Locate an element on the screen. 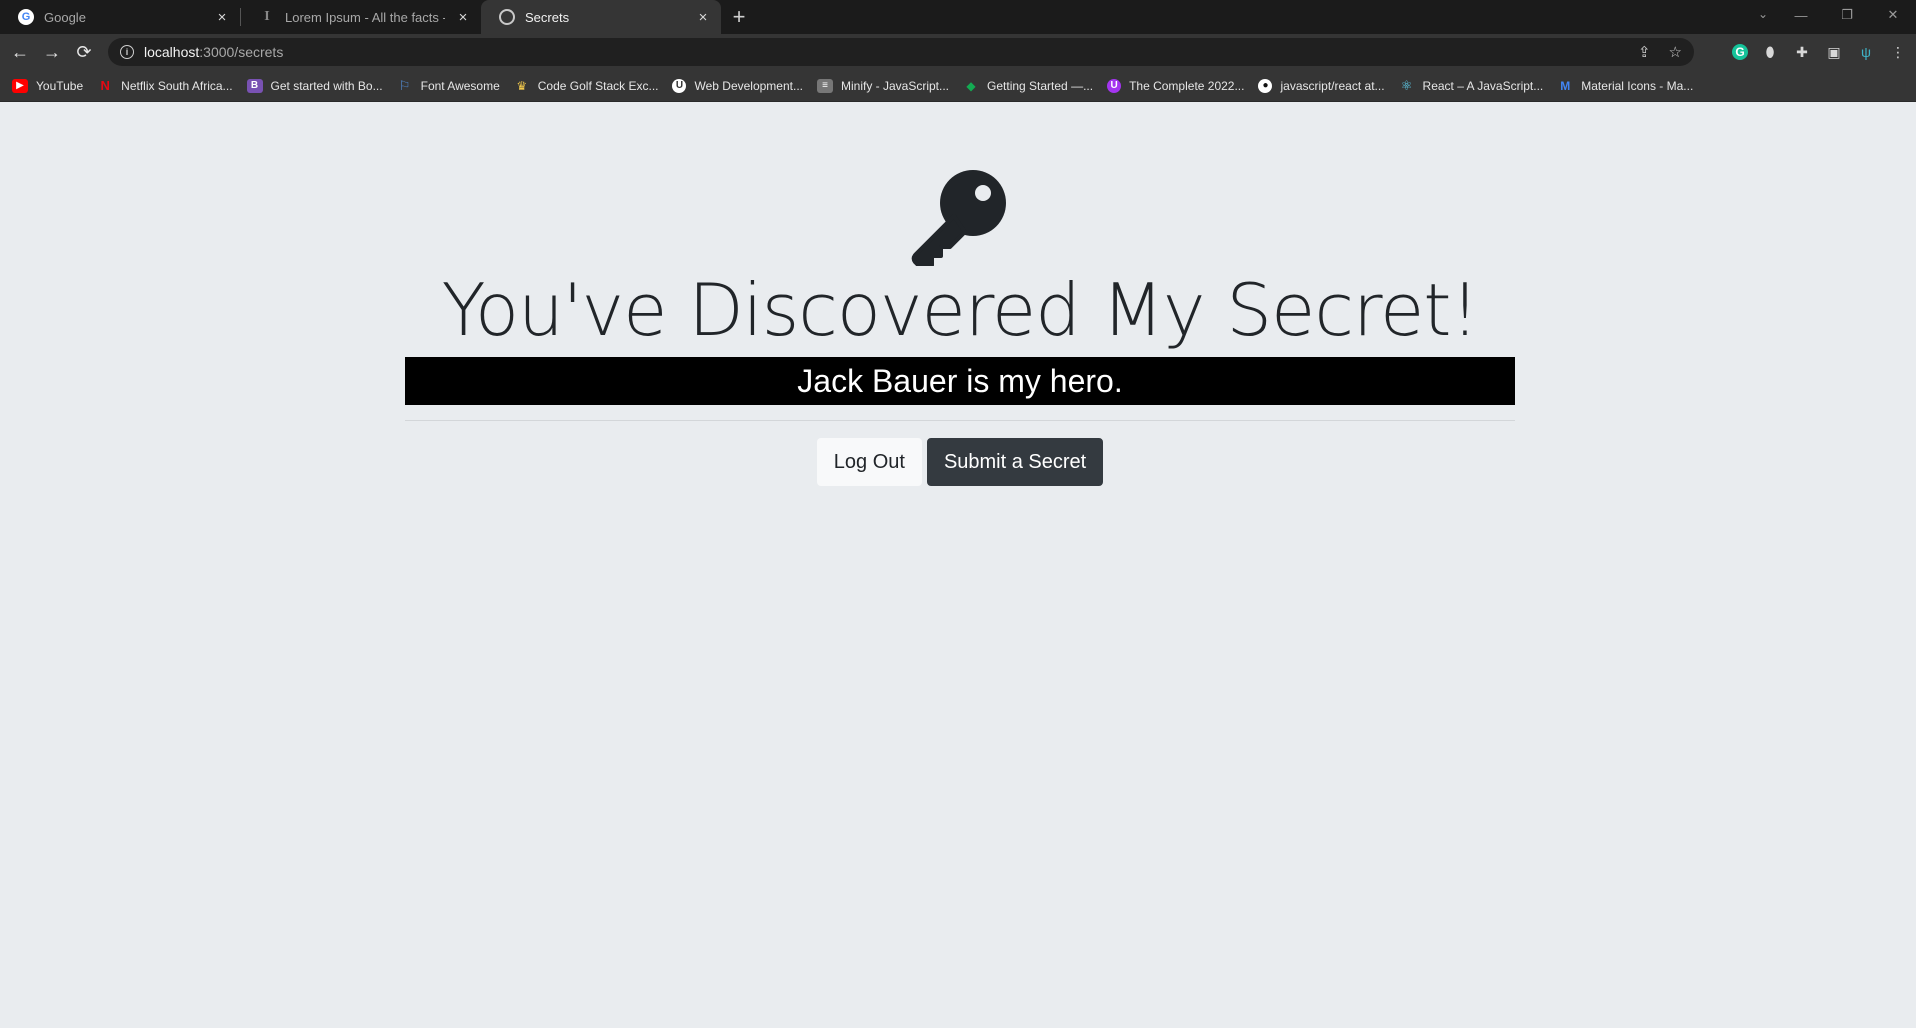 The height and width of the screenshot is (1028, 1916). key-icon is located at coordinates (958, 218).